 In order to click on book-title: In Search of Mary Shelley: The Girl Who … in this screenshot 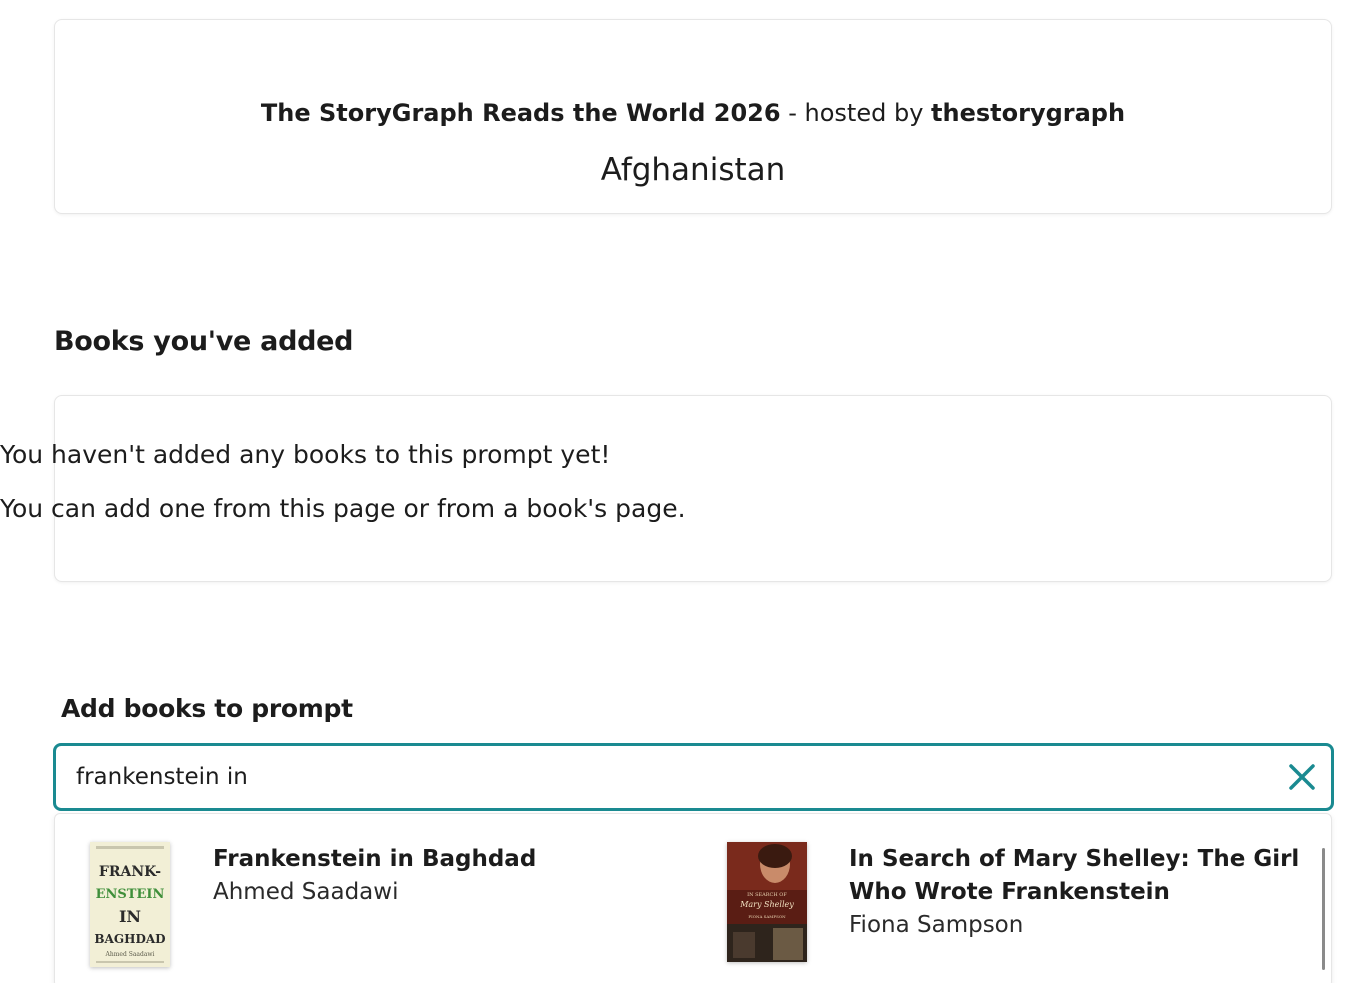, I will do `click(1074, 875)`.